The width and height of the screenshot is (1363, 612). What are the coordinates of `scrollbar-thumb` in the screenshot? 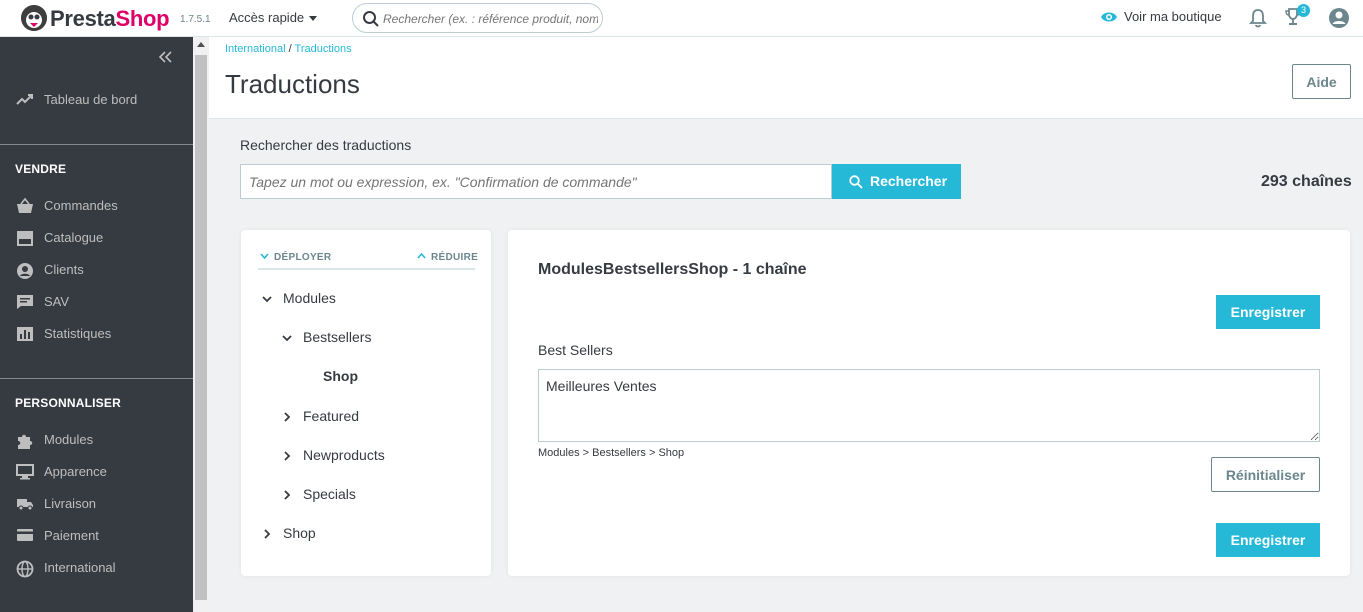 It's located at (201, 327).